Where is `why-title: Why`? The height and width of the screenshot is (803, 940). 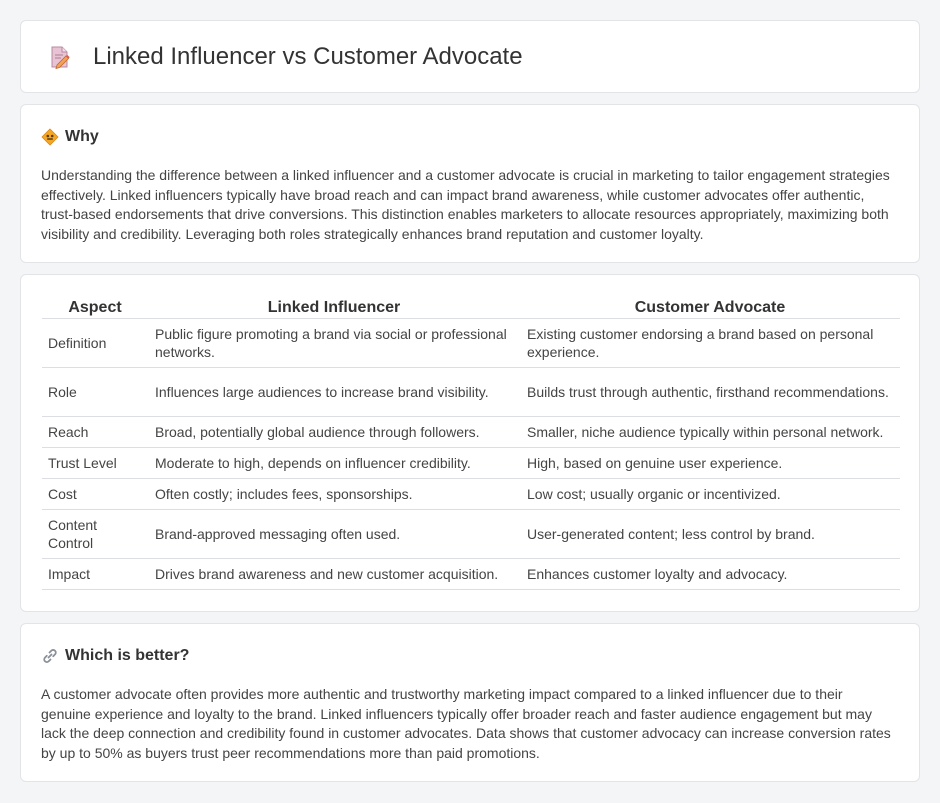 why-title: Why is located at coordinates (82, 136).